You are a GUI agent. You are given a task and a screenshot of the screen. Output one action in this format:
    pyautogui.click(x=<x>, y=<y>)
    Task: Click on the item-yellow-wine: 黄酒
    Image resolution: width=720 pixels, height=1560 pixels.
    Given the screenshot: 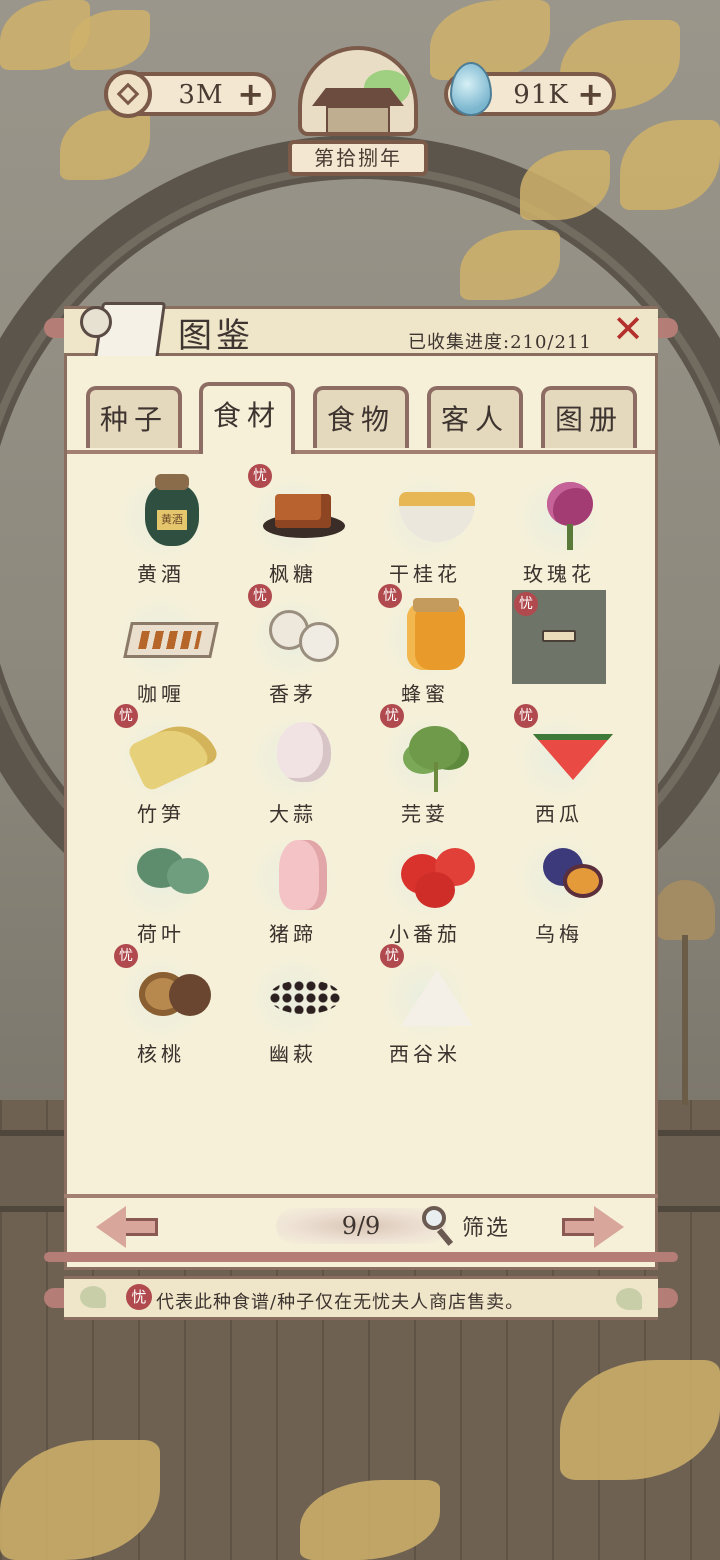 What is the action you would take?
    pyautogui.click(x=161, y=532)
    